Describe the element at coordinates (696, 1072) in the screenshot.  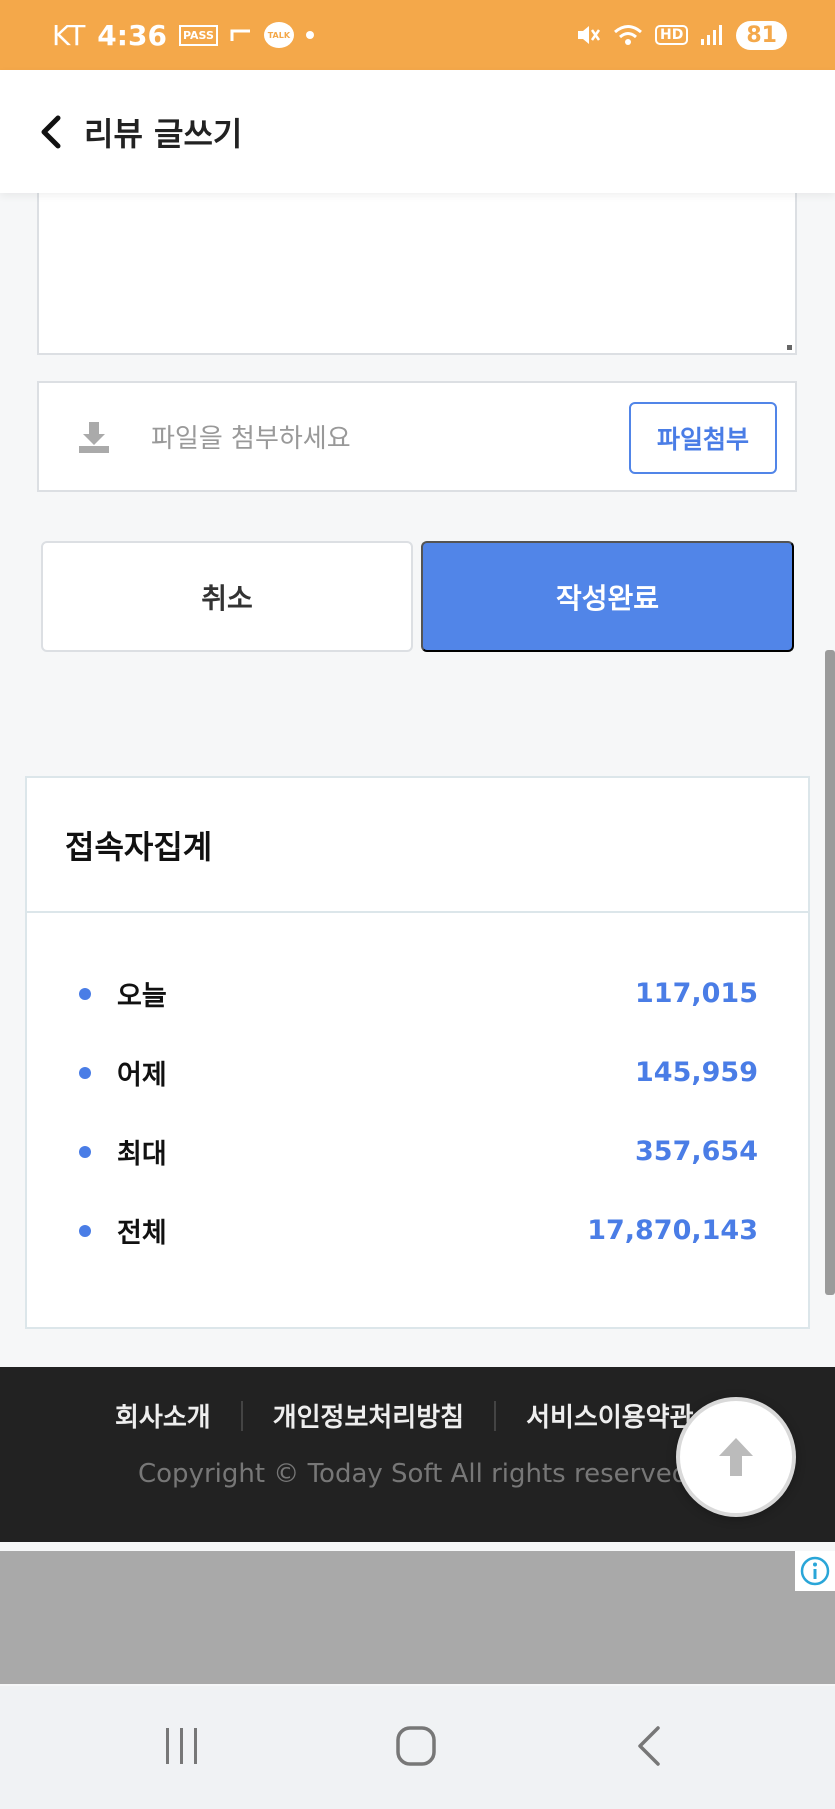
I see `stats-value: 145,959` at that location.